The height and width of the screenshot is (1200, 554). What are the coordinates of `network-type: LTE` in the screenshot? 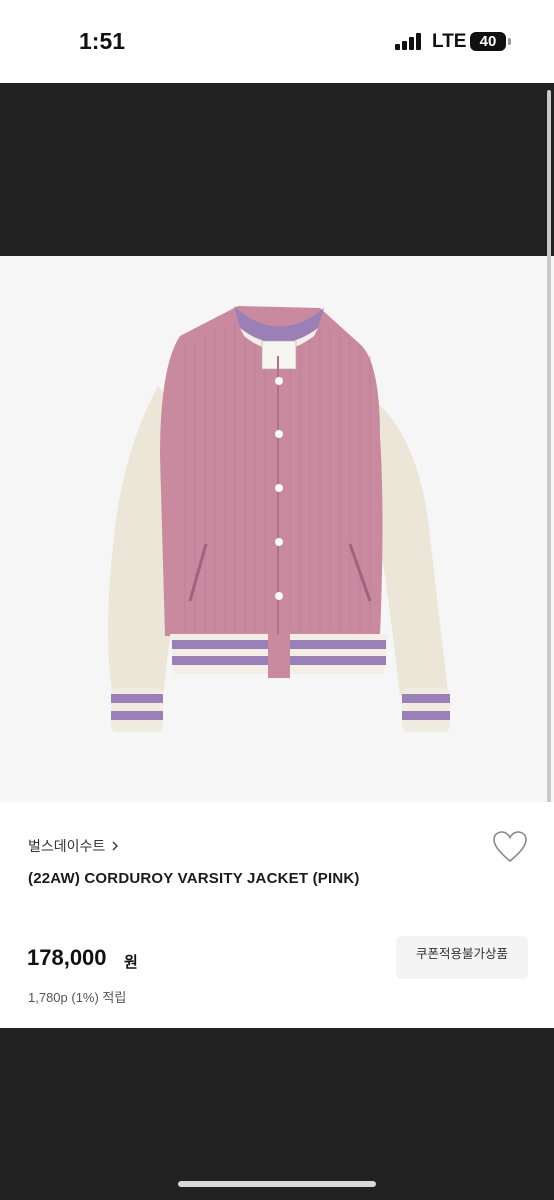 It's located at (449, 41).